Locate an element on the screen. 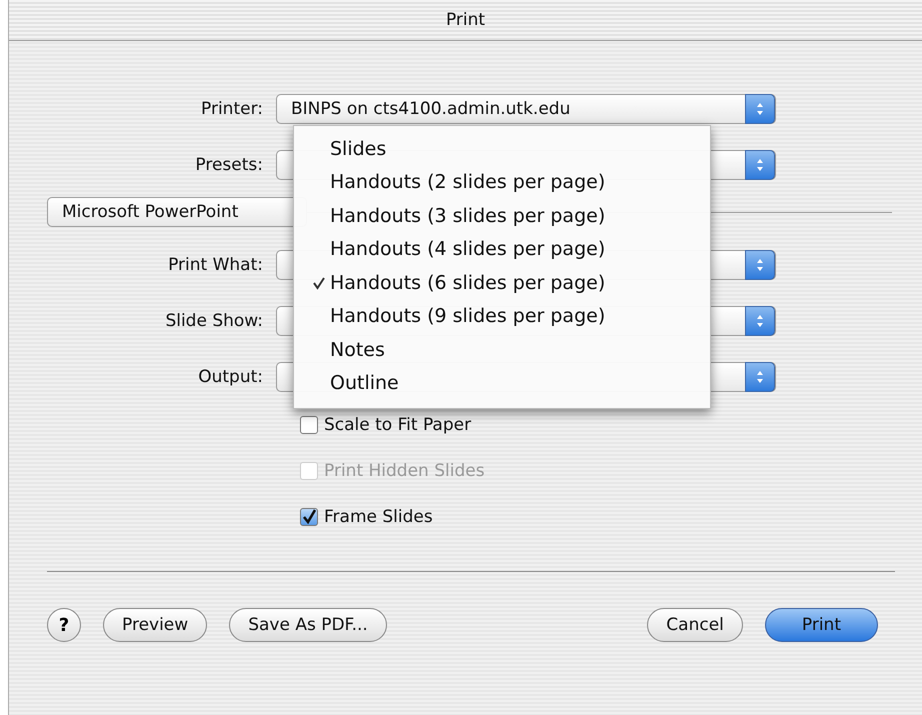 The height and width of the screenshot is (715, 922). menu-item: Notes is located at coordinates (502, 349).